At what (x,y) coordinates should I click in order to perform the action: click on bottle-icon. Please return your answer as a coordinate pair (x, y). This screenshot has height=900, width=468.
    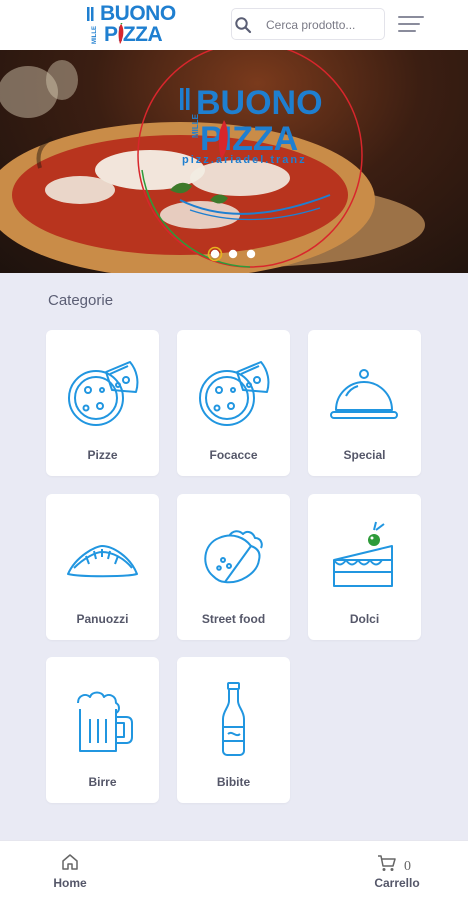
    Looking at the image, I should click on (233, 719).